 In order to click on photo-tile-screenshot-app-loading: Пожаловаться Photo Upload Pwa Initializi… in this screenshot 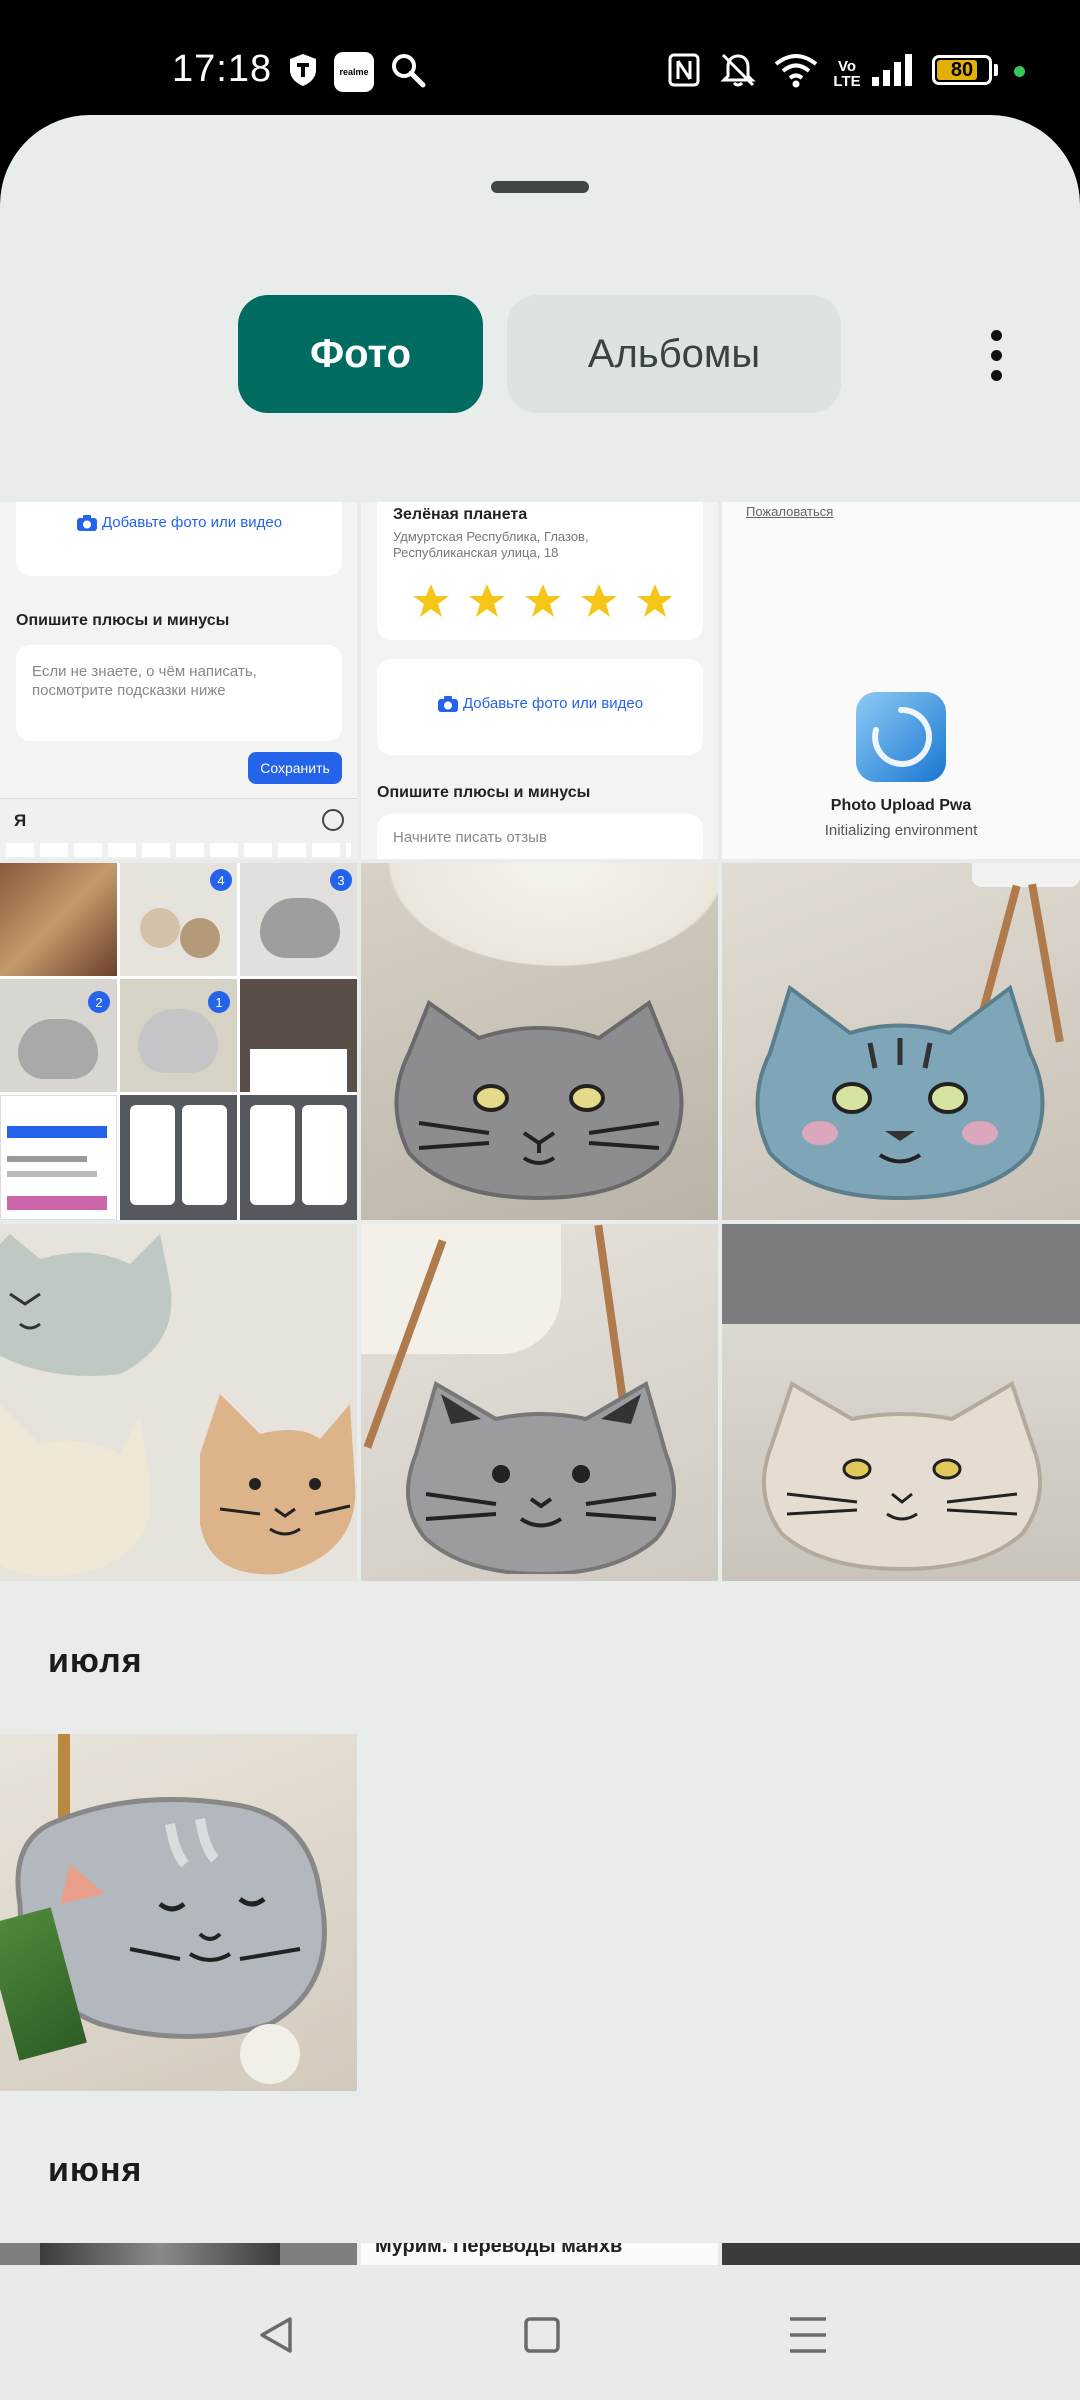, I will do `click(901, 680)`.